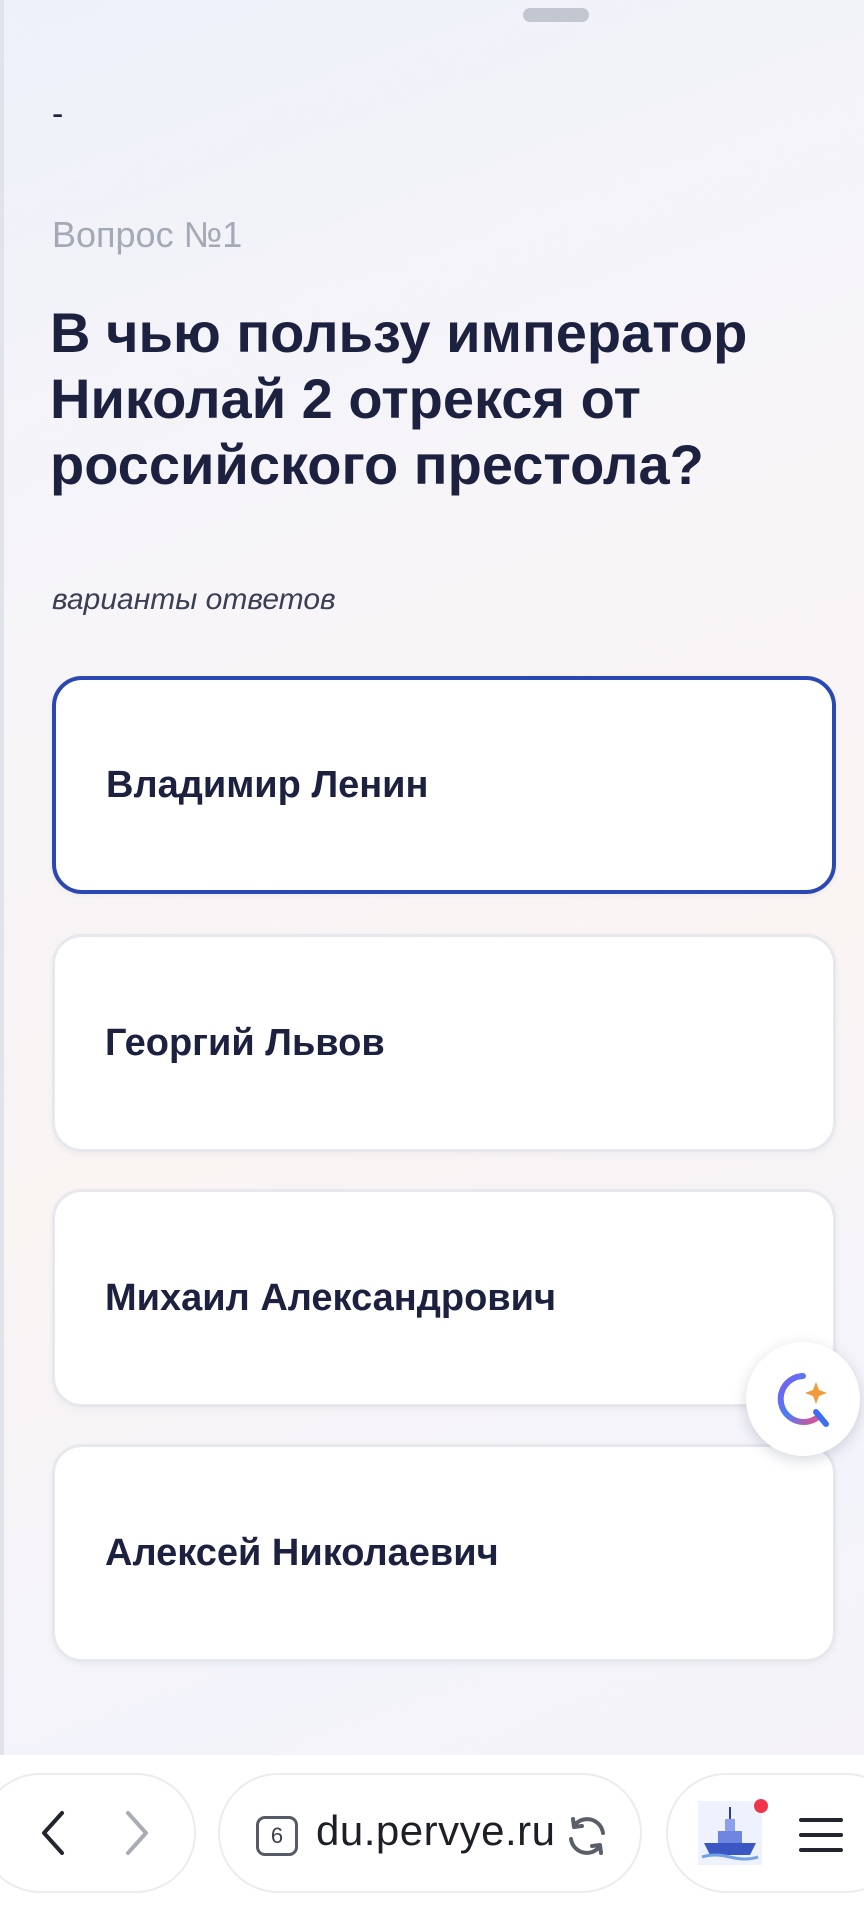  I want to click on notification-dot, so click(761, 1806).